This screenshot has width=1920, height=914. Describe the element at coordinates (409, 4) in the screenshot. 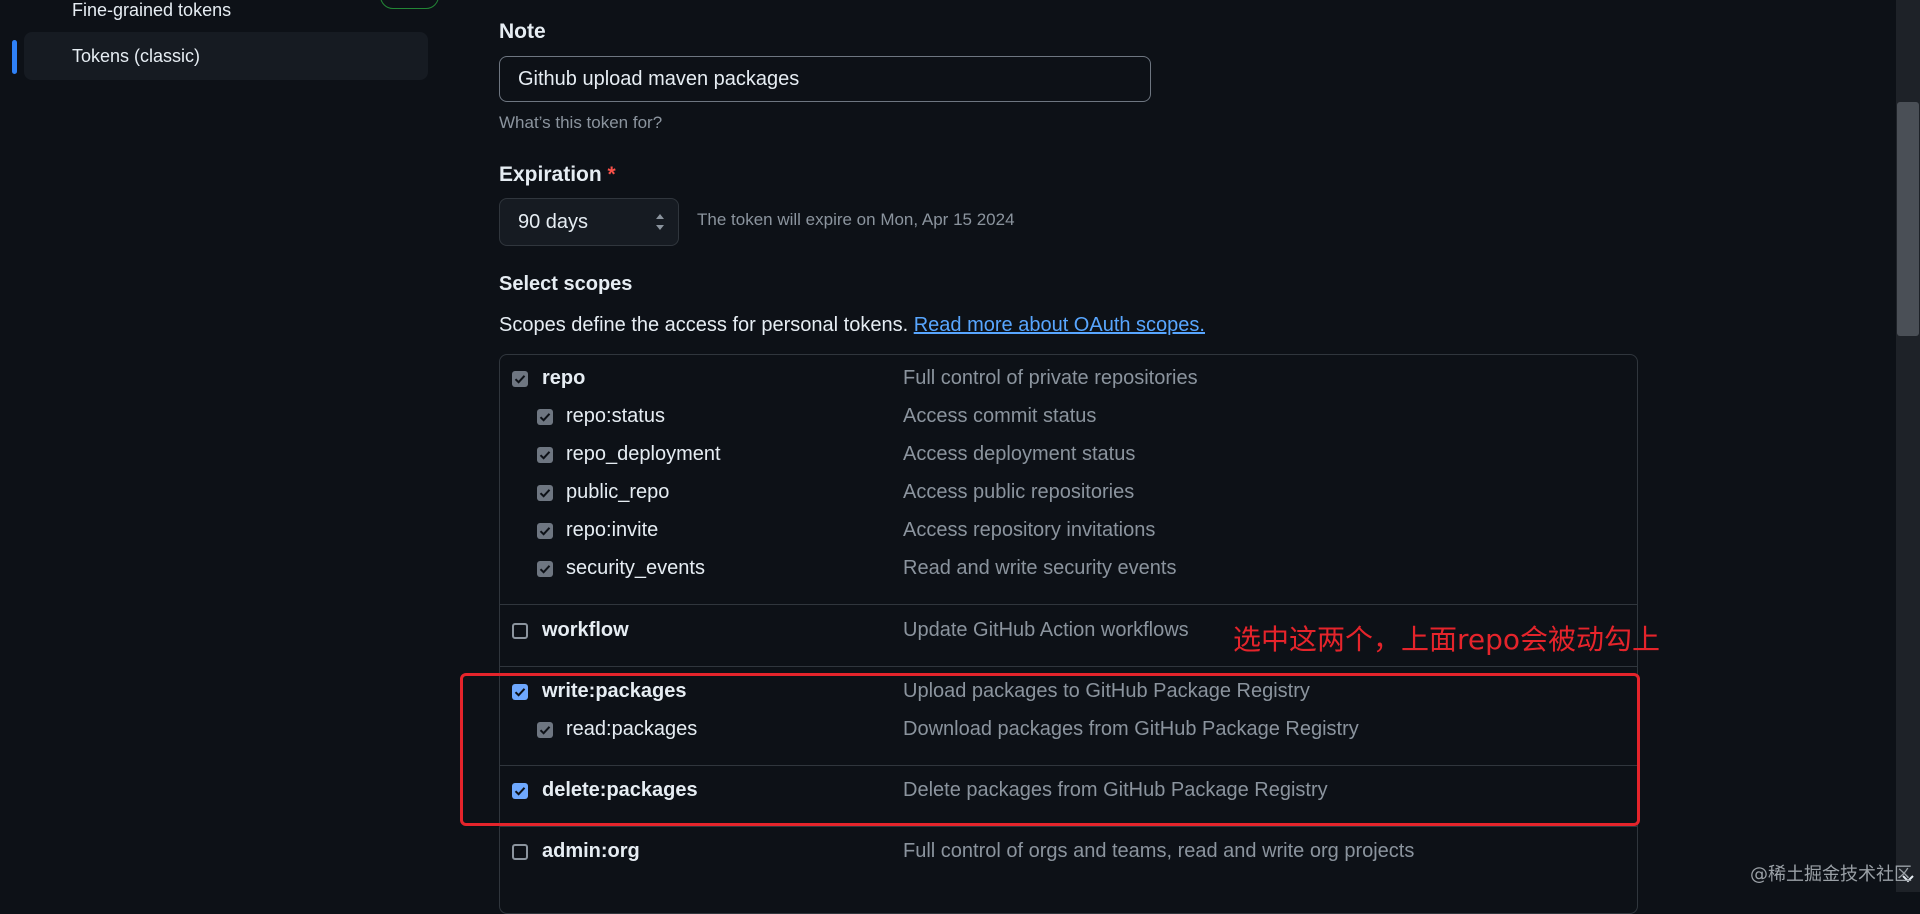

I see `beta-badge: Beta` at that location.